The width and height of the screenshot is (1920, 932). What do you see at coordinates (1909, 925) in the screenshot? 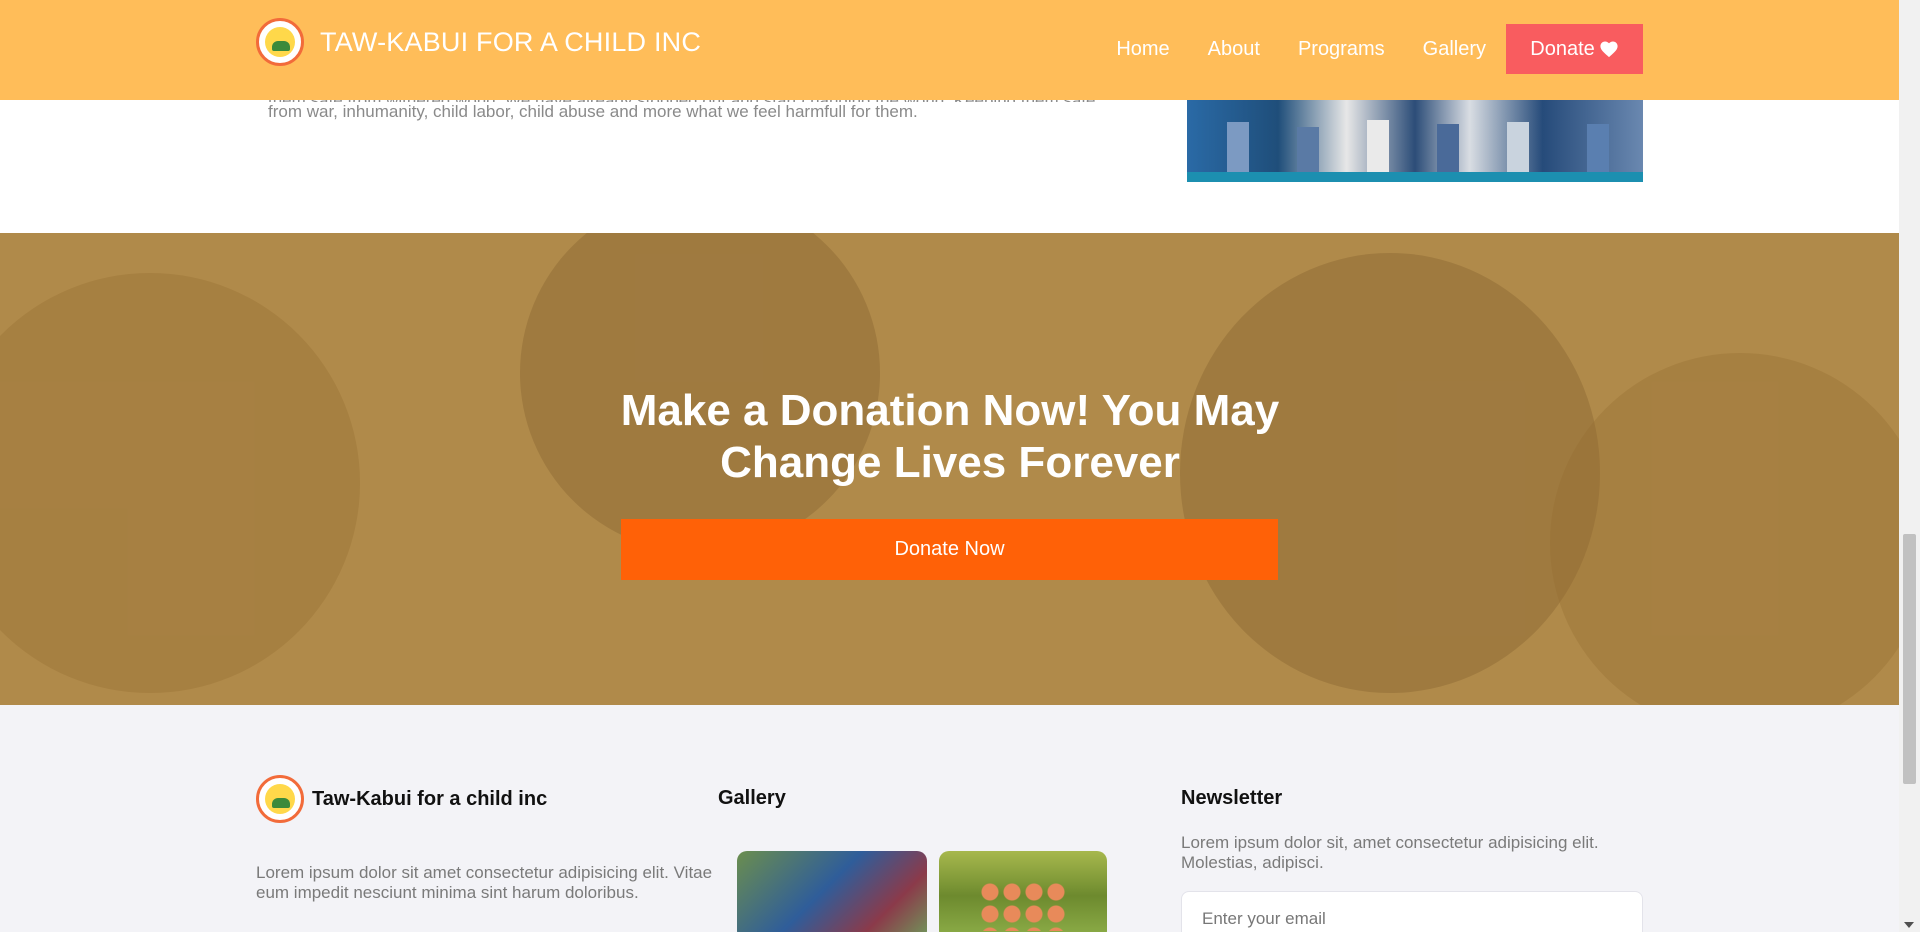
I see `scroll-down-arrow-icon` at bounding box center [1909, 925].